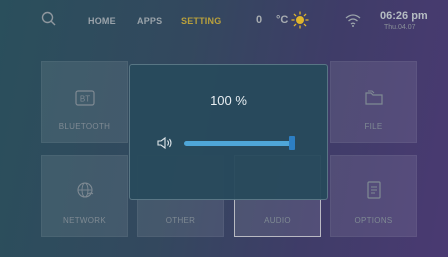 The image size is (448, 257). What do you see at coordinates (164, 143) in the screenshot?
I see `speaker-icon` at bounding box center [164, 143].